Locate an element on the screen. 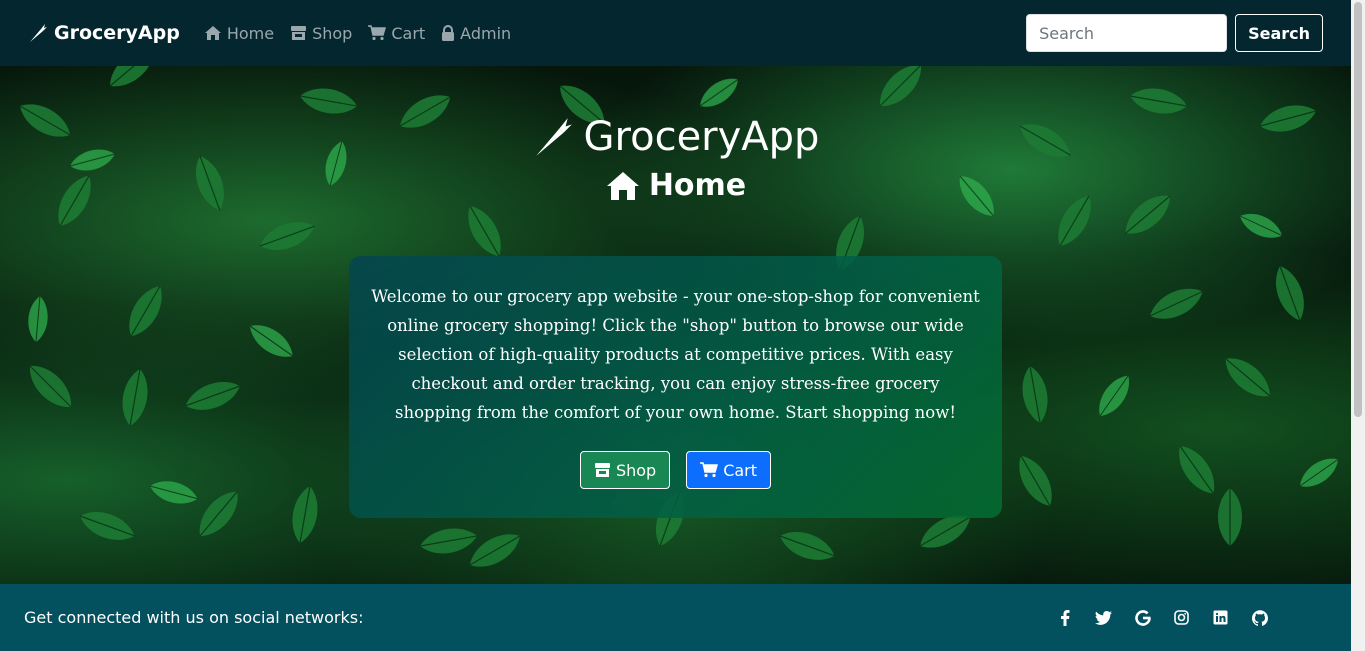  google-link is located at coordinates (1142, 617).